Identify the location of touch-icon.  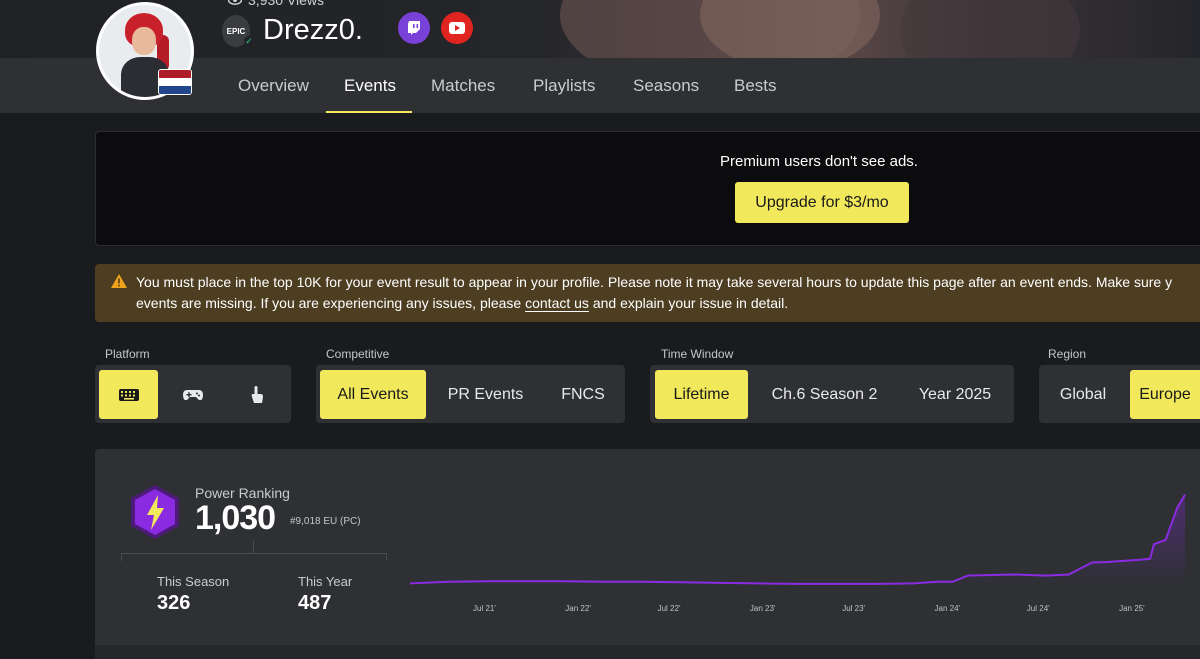
(256, 394).